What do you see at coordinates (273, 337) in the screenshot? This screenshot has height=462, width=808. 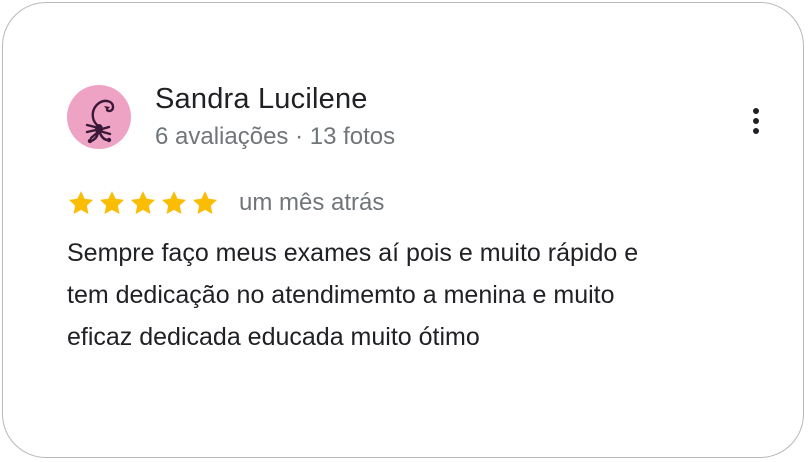 I see `review-text-line: eficaz dedicada educada muito ótimo` at bounding box center [273, 337].